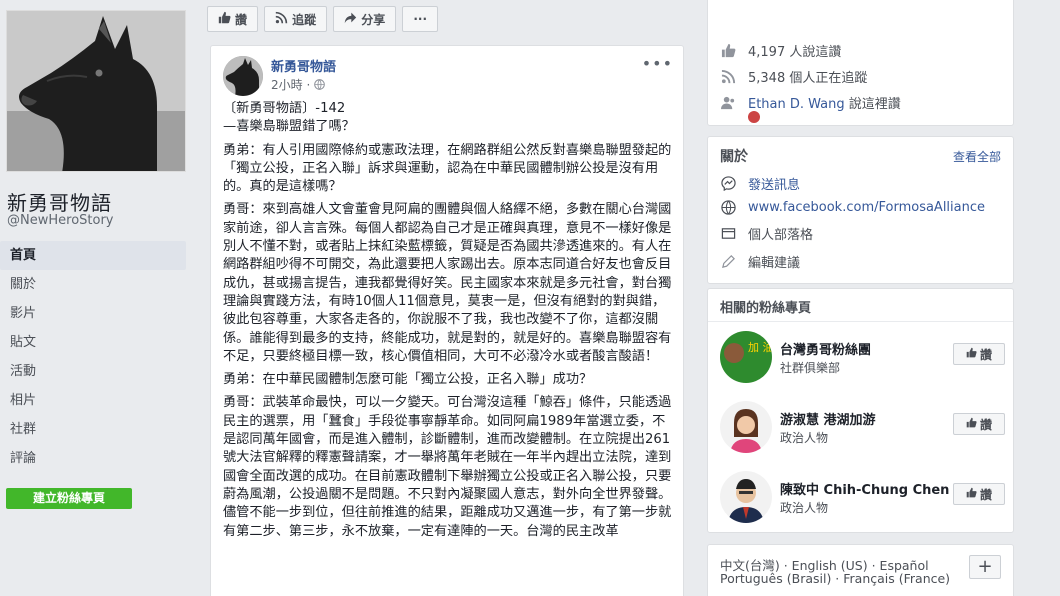 This screenshot has height=596, width=1060. I want to click on about-item-category: 個人部落格, so click(766, 233).